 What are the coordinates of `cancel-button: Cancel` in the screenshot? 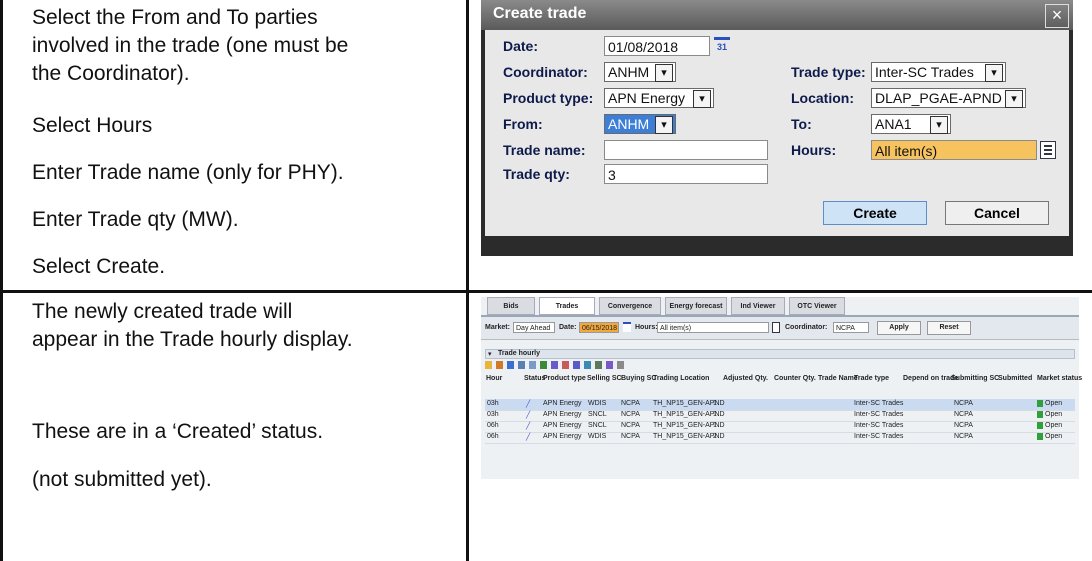 It's located at (997, 213).